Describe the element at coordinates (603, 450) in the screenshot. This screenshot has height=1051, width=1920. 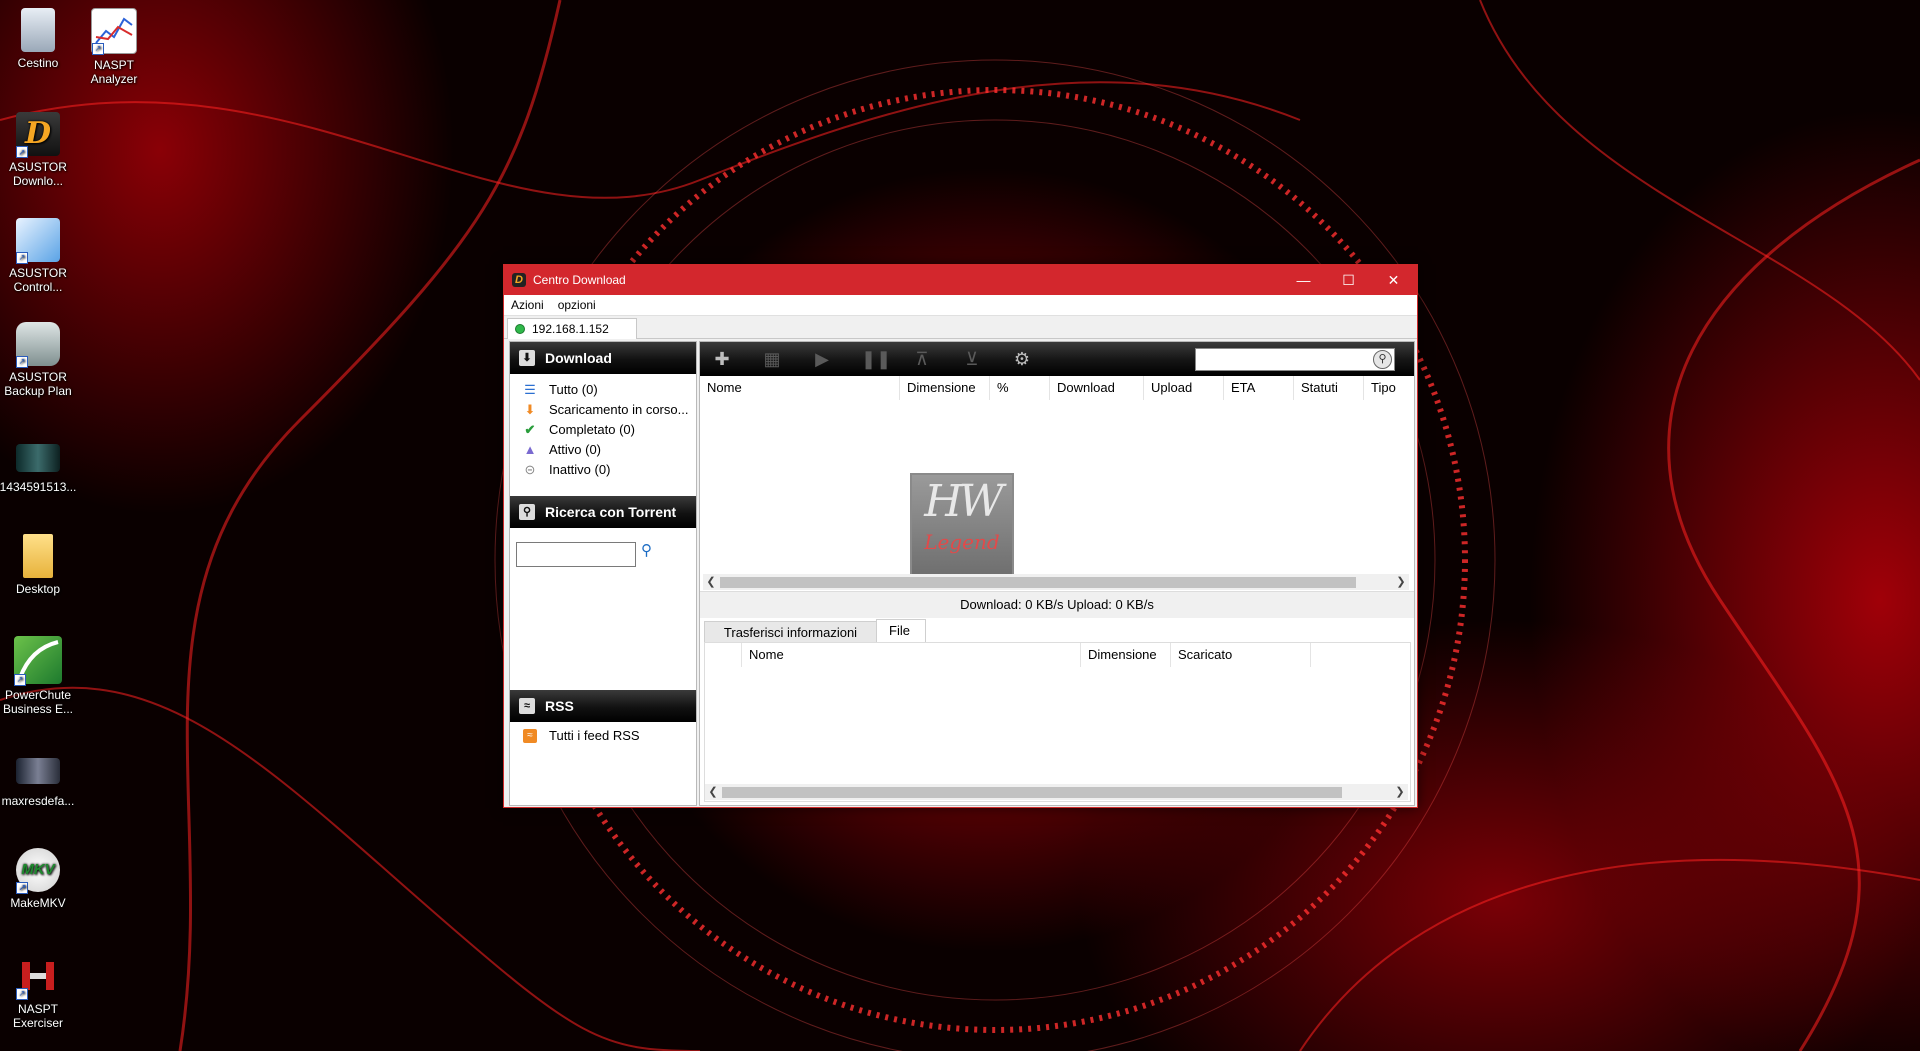
I see `filter-active: ▲ Attivo (0)` at that location.